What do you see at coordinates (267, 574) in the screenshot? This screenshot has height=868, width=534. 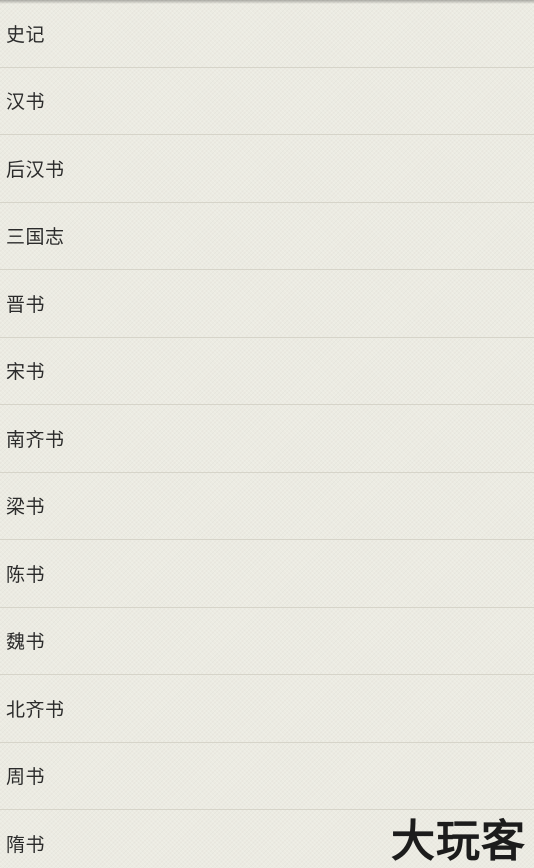 I see `list-item: 陈书` at bounding box center [267, 574].